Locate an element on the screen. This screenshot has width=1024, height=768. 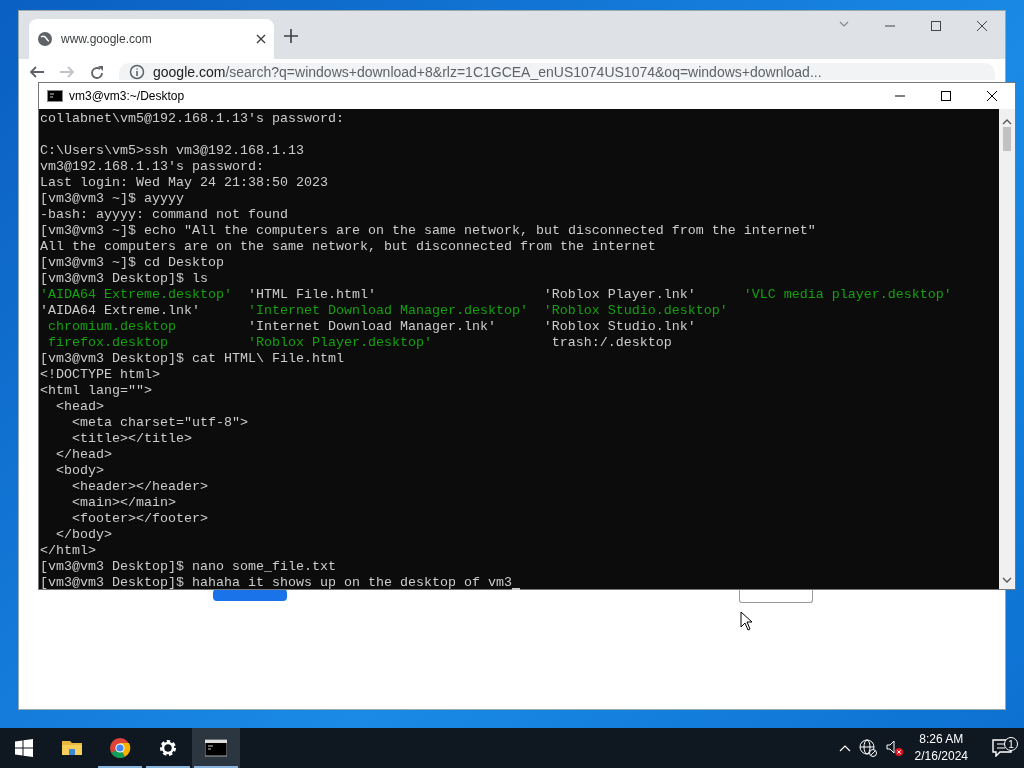
mouse-pointer-icon is located at coordinates (747, 621).